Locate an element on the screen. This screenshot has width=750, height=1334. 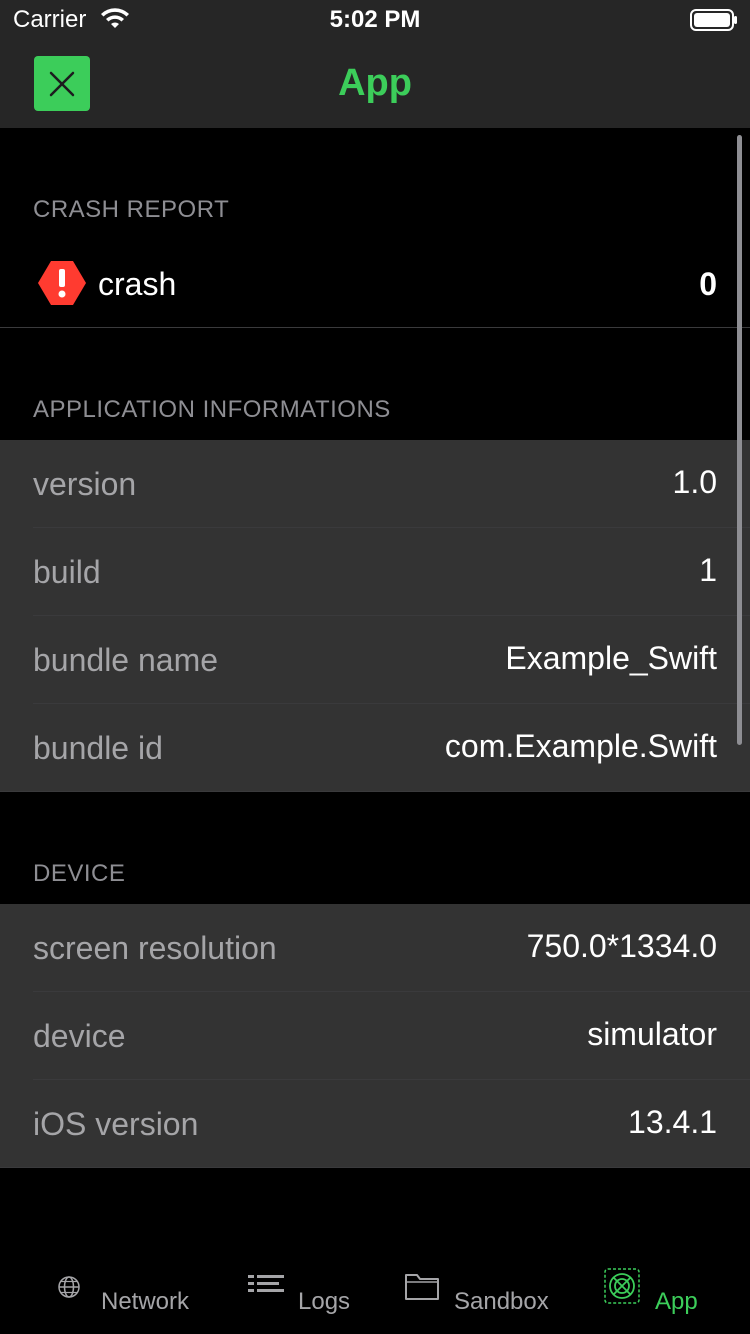
row-label: bundle id is located at coordinates (98, 748).